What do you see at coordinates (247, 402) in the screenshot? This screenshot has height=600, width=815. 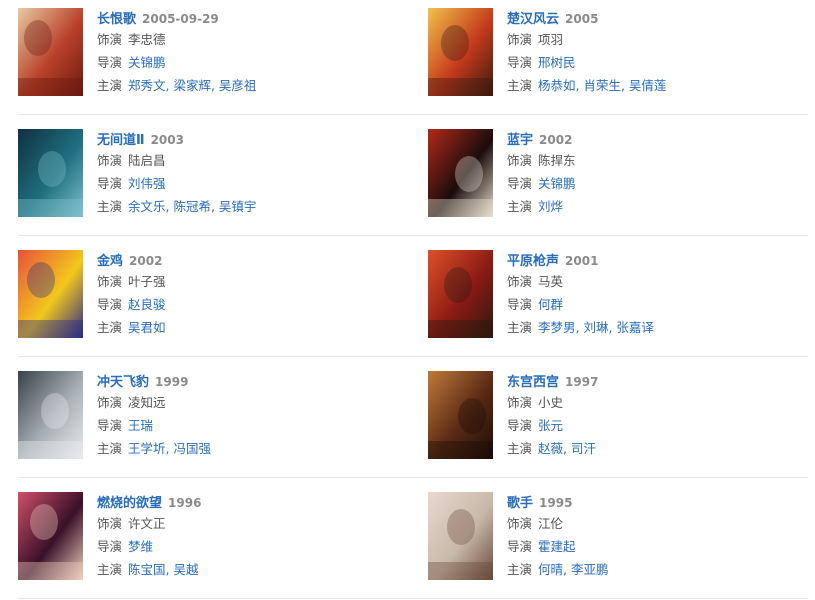 I see `role-row: 饰演 凌知远` at bounding box center [247, 402].